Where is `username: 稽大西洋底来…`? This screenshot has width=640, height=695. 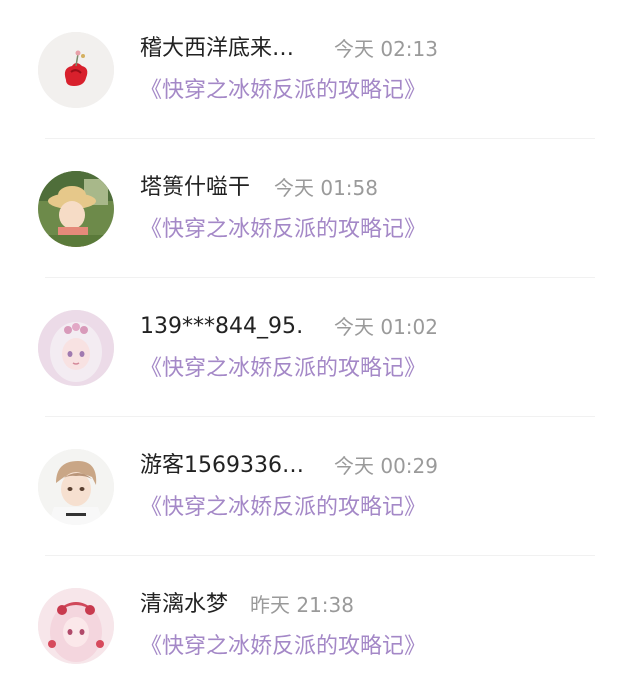 username: 稽大西洋底来… is located at coordinates (217, 49).